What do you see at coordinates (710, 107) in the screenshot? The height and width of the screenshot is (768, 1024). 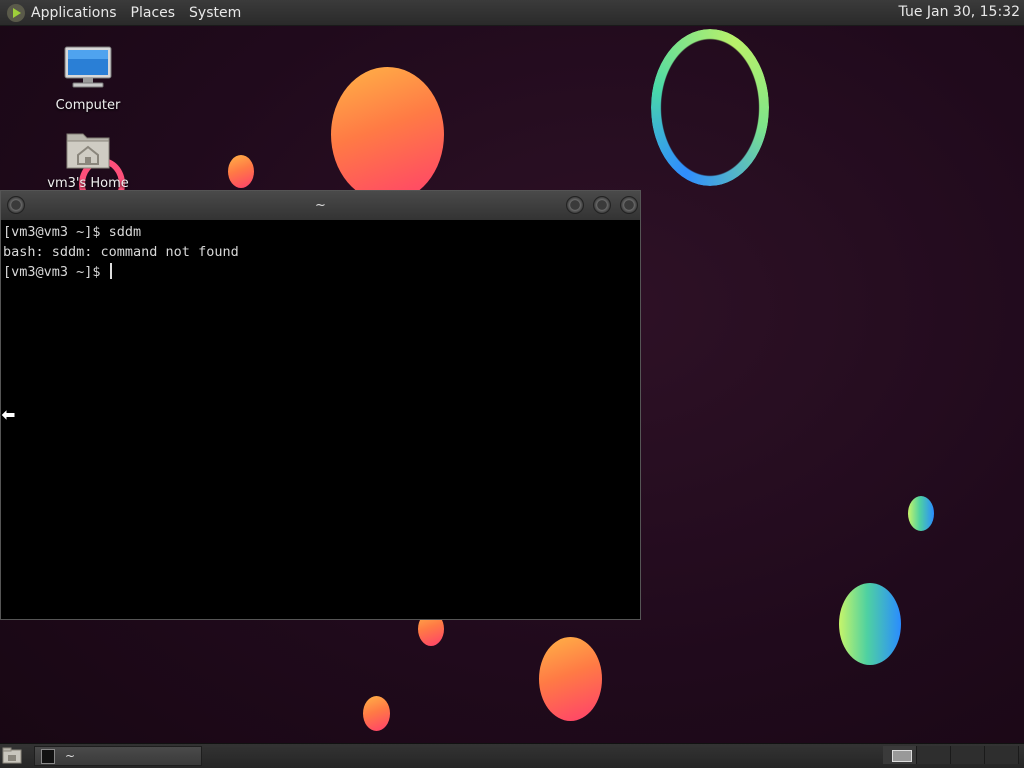 I see `wallpaper-ring` at bounding box center [710, 107].